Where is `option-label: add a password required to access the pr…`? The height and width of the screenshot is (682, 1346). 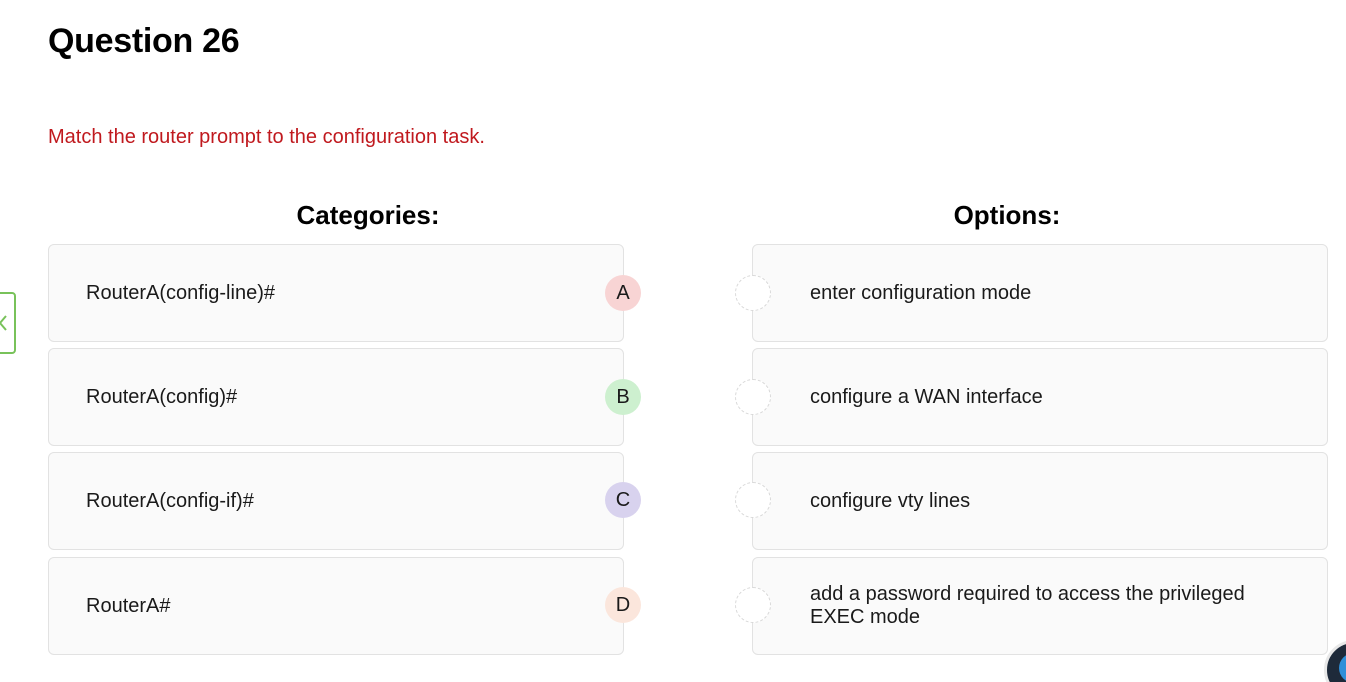
option-label: add a password required to access the pr… is located at coordinates (1027, 605).